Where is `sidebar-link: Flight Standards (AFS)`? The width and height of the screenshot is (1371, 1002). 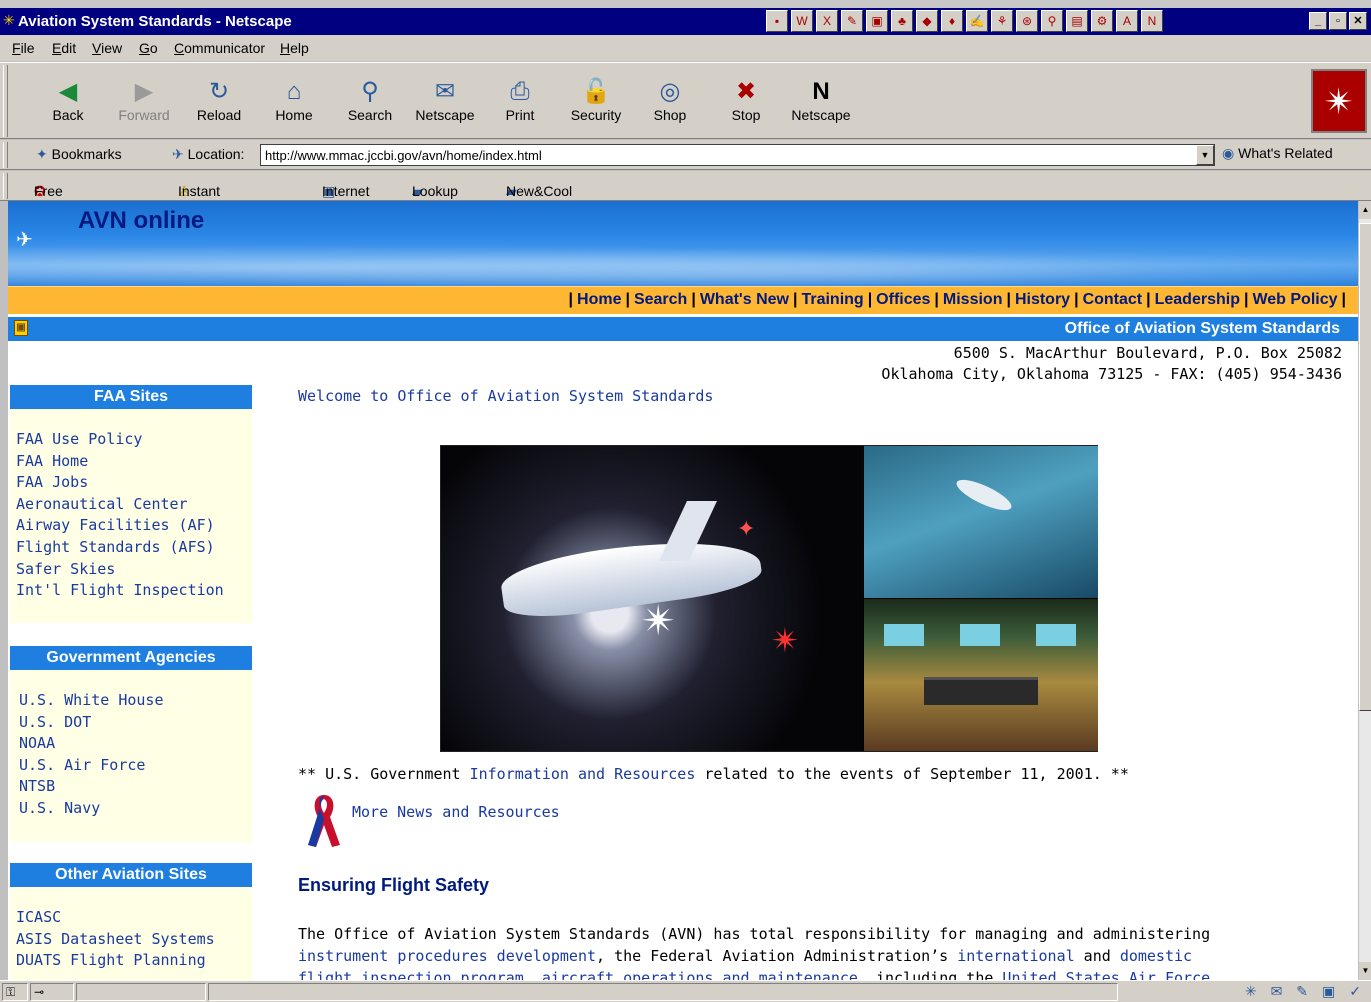 sidebar-link: Flight Standards (AFS) is located at coordinates (131, 548).